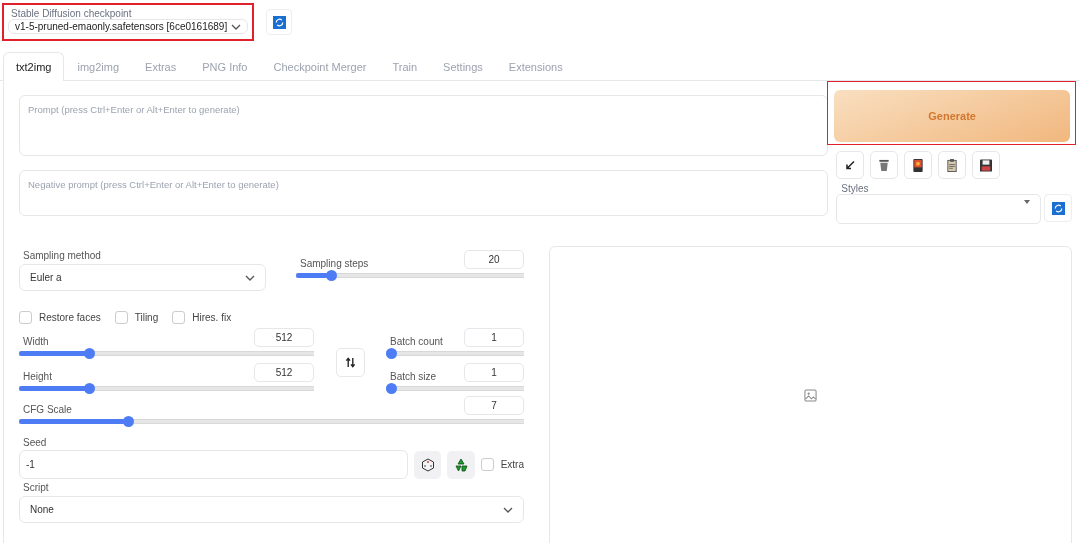 The image size is (1080, 543). Describe the element at coordinates (213, 464) in the screenshot. I see `seed-field: -1` at that location.